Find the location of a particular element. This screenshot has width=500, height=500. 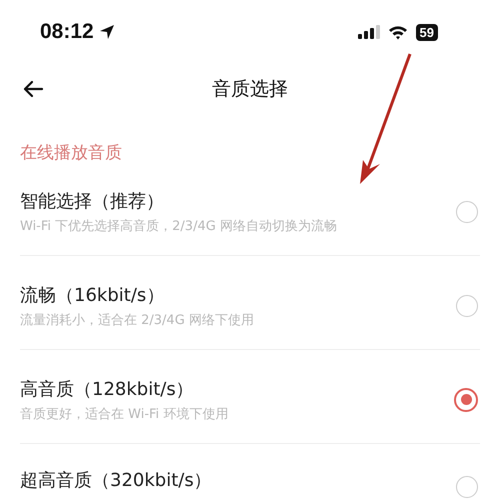

option-title: 超高音质（320kbit/s） is located at coordinates (116, 480).